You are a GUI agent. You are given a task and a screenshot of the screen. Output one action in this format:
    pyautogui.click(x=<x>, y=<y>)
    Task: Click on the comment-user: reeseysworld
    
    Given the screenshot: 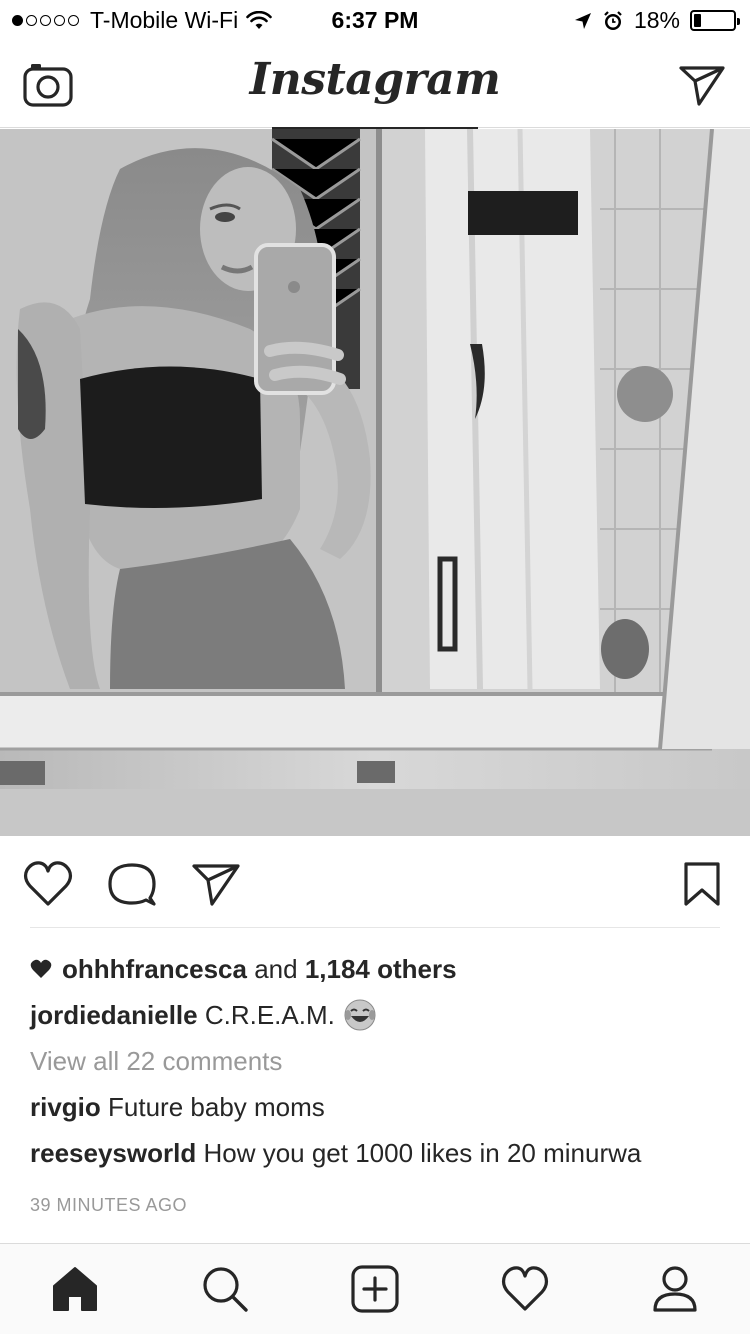 What is the action you would take?
    pyautogui.click(x=113, y=1153)
    